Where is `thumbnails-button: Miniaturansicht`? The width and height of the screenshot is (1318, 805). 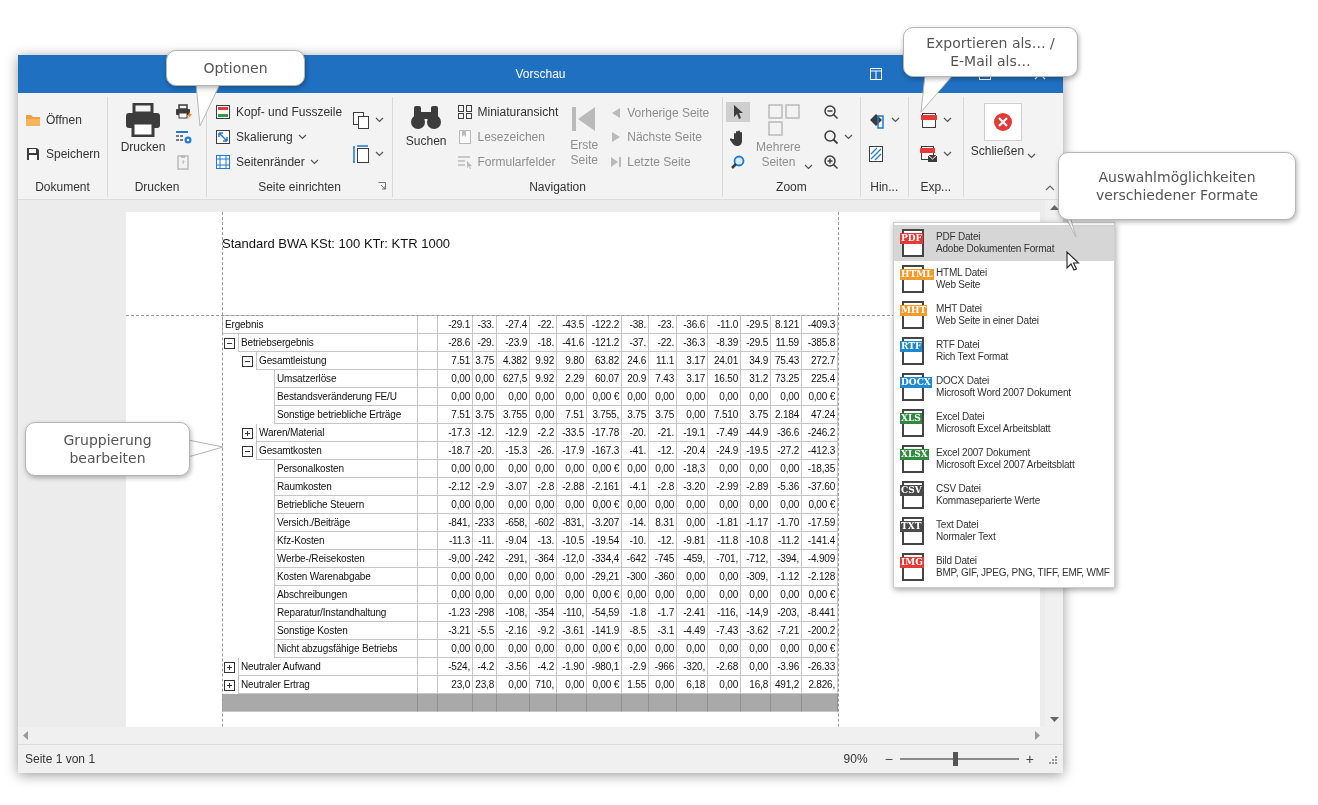 thumbnails-button: Miniaturansicht is located at coordinates (507, 112).